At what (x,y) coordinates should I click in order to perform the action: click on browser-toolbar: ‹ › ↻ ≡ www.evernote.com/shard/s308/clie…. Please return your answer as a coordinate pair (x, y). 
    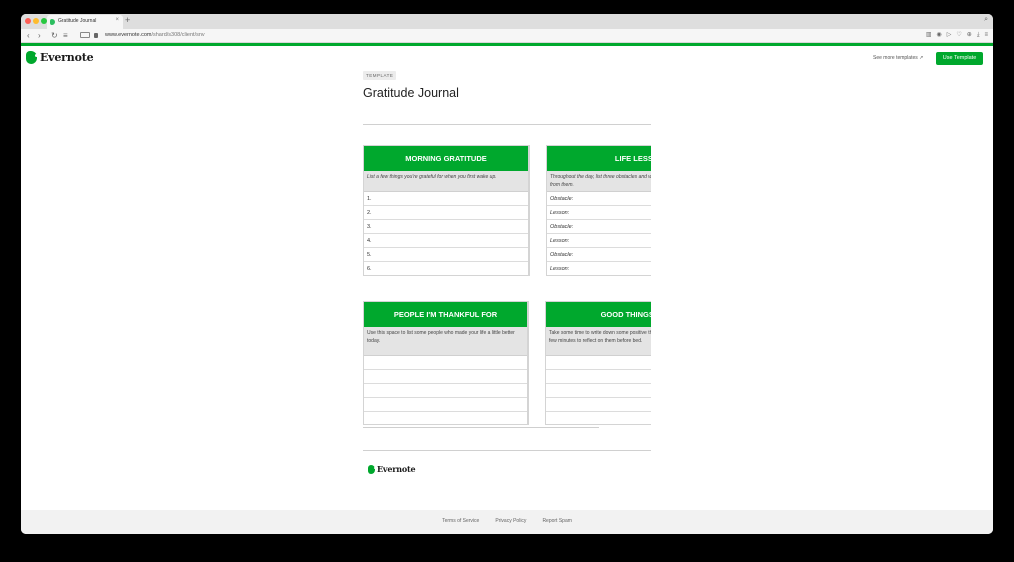
    Looking at the image, I should click on (507, 36).